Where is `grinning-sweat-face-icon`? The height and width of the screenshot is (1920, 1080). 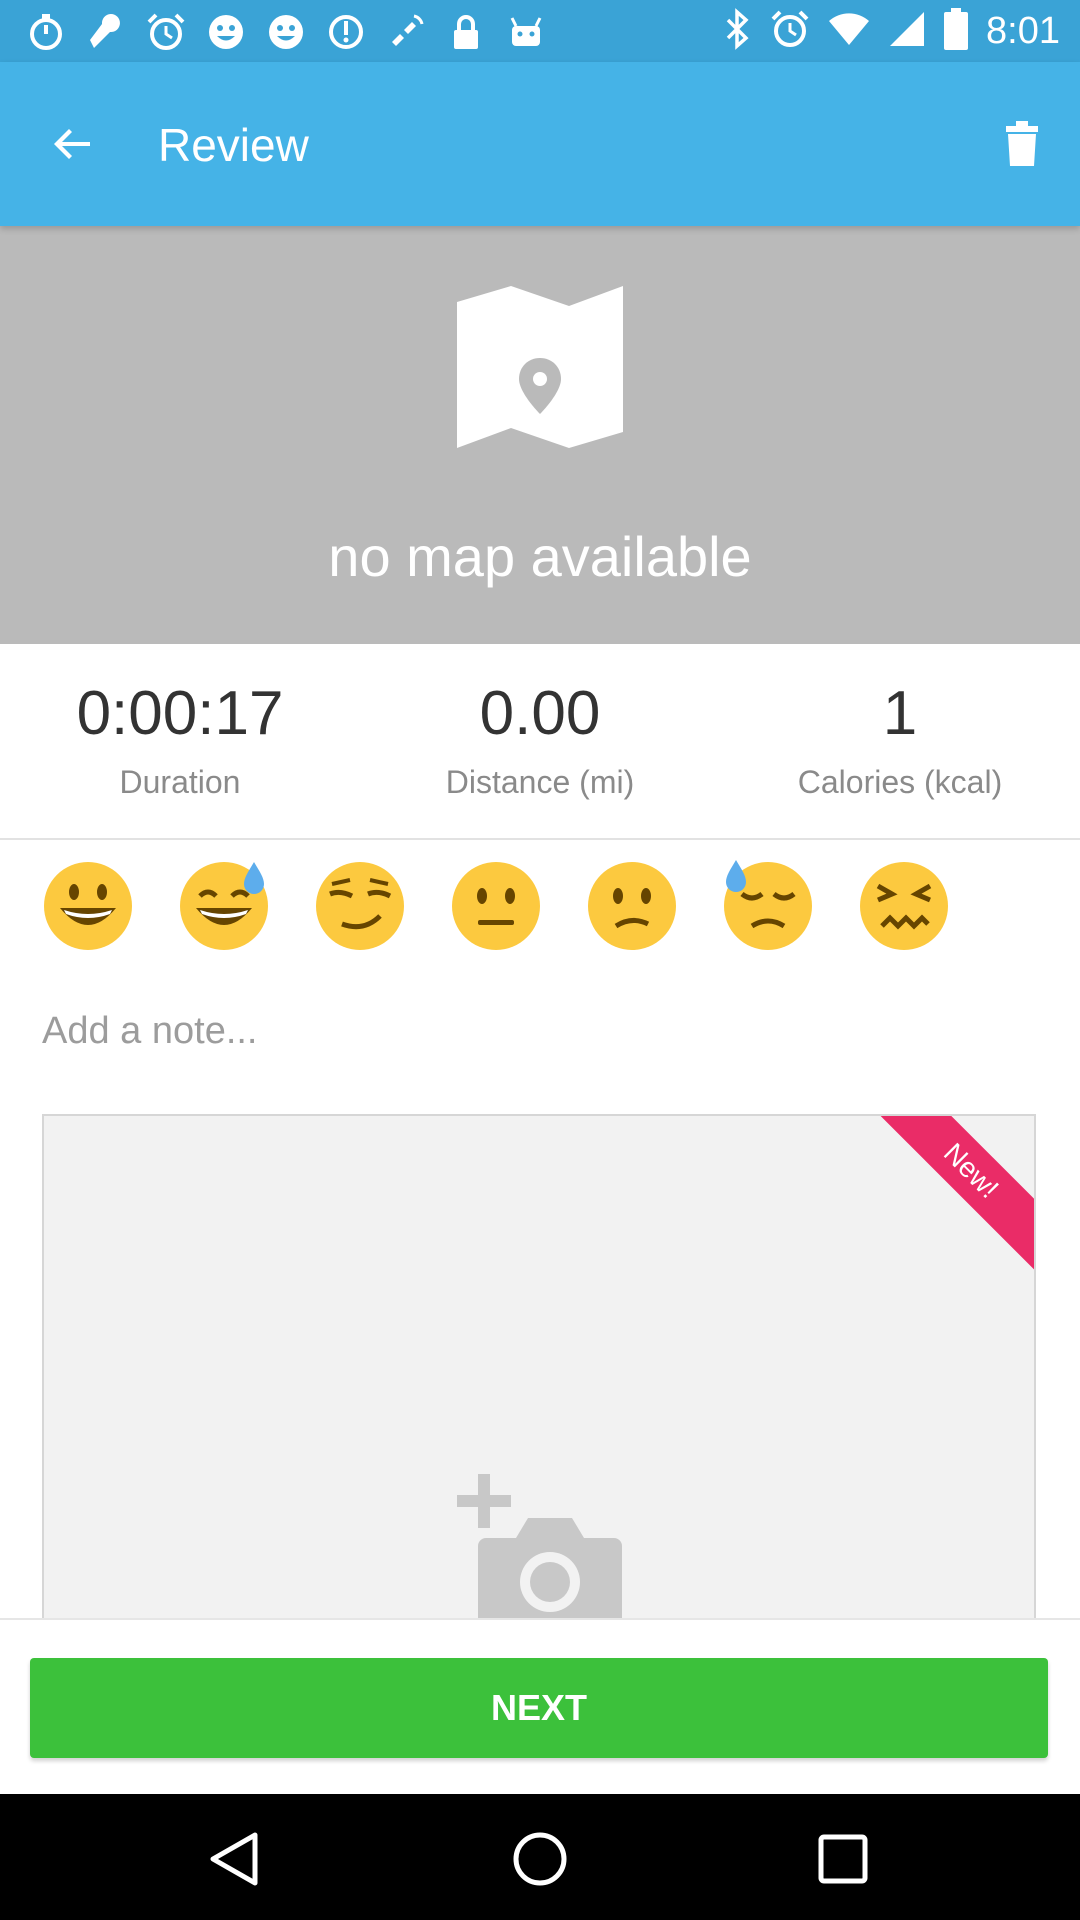 grinning-sweat-face-icon is located at coordinates (224, 906).